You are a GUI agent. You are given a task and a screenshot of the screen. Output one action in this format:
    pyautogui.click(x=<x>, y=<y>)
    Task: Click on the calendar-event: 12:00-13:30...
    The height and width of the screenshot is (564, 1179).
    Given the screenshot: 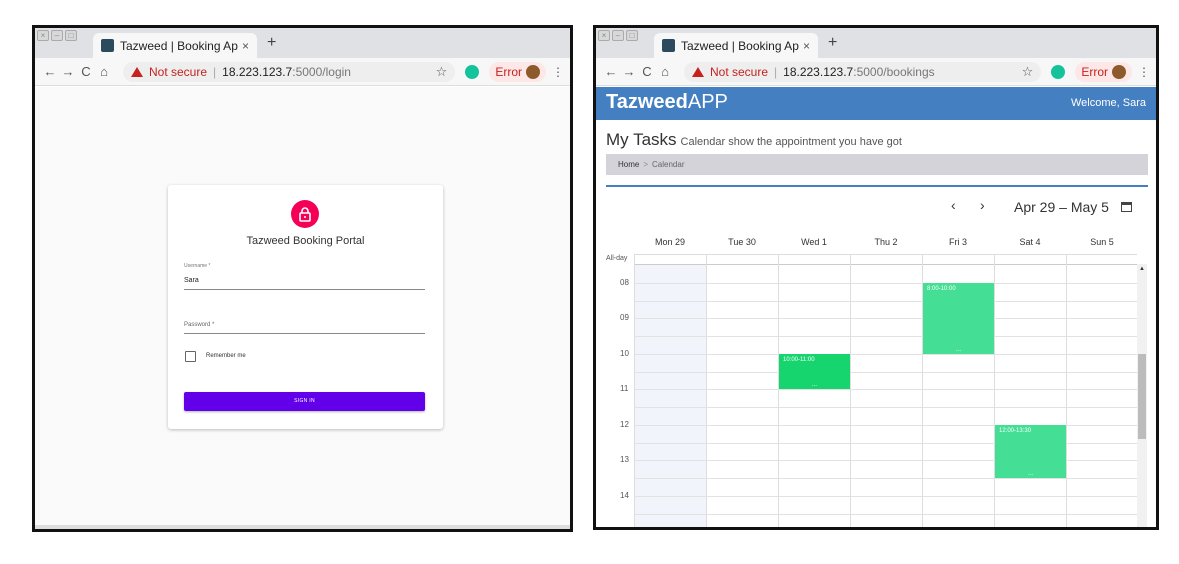 What is the action you would take?
    pyautogui.click(x=1030, y=451)
    